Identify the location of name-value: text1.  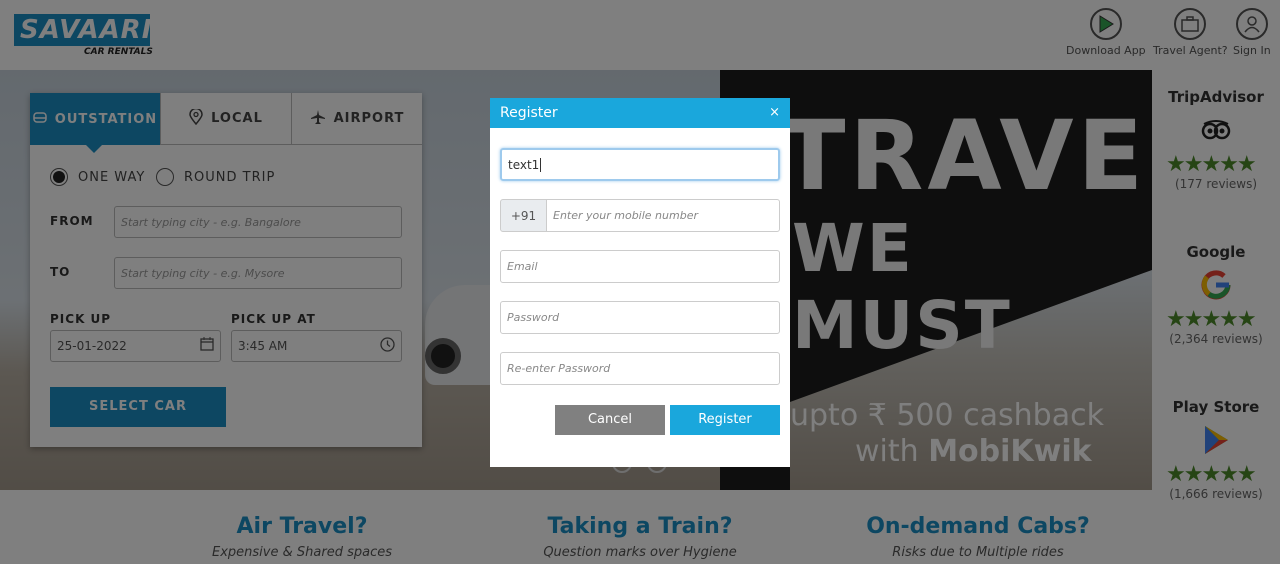
(524, 164).